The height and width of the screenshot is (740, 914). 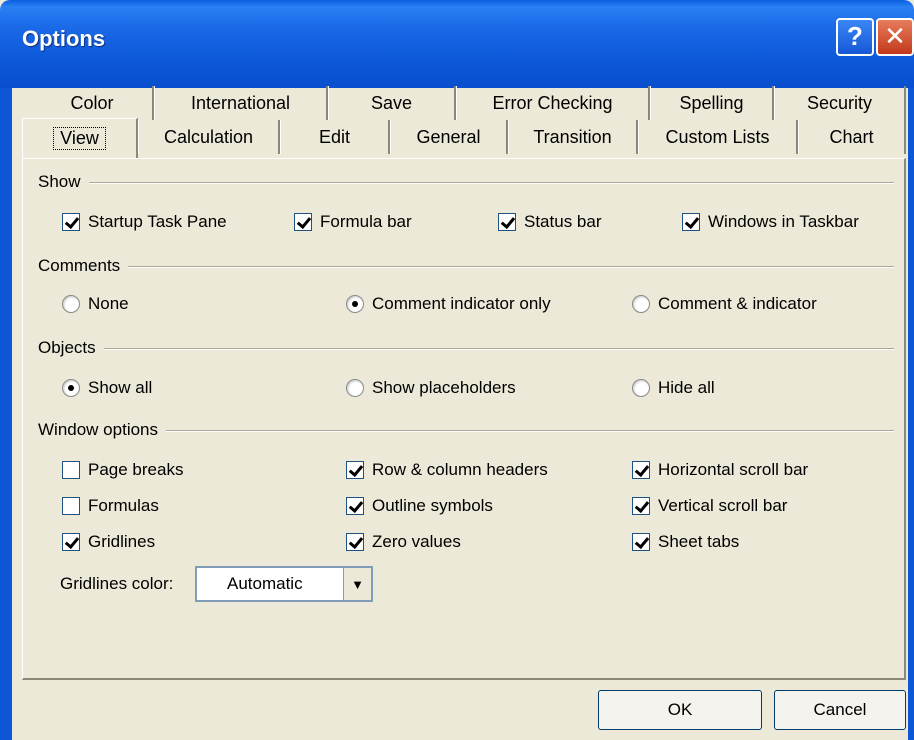 What do you see at coordinates (467, 349) in the screenshot?
I see `objects-group-line` at bounding box center [467, 349].